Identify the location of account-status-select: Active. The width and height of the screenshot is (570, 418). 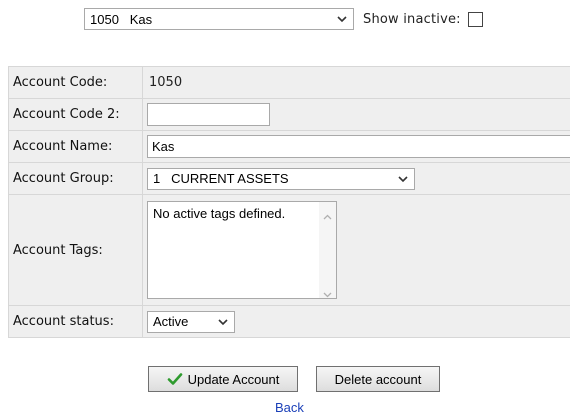
(191, 321).